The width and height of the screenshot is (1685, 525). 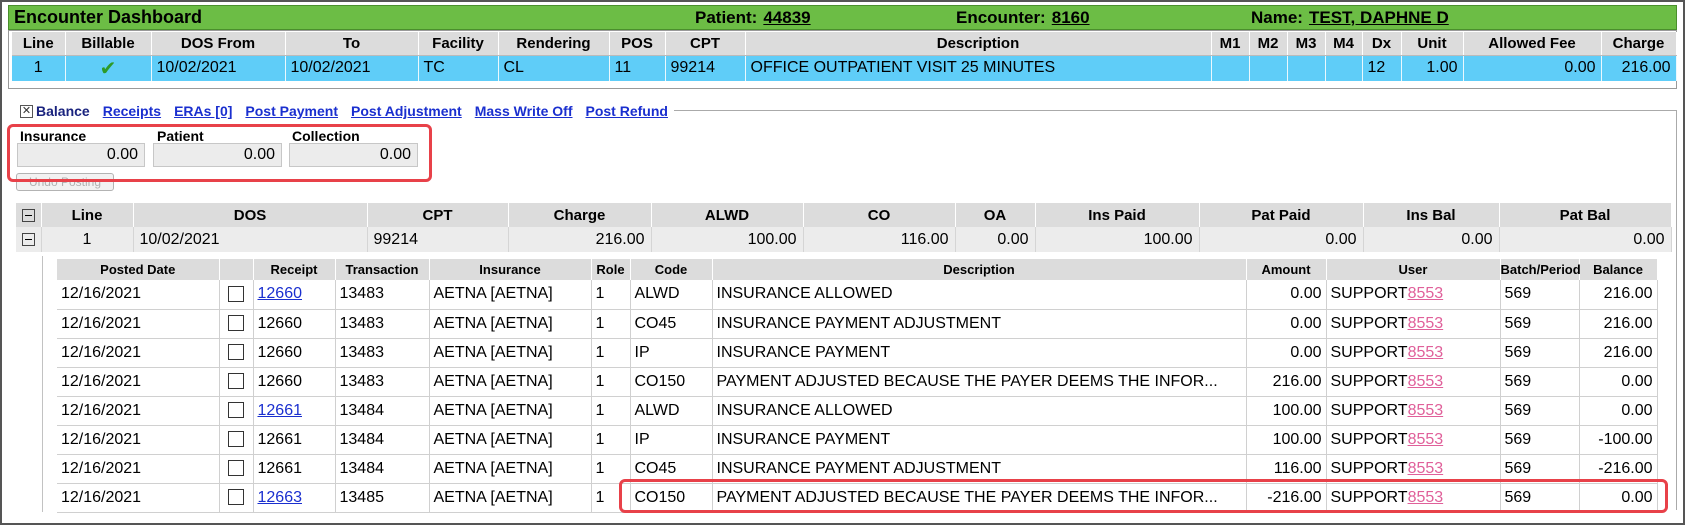 What do you see at coordinates (1379, 17) in the screenshot?
I see `patient-name-link: TEST, DAPHNE D` at bounding box center [1379, 17].